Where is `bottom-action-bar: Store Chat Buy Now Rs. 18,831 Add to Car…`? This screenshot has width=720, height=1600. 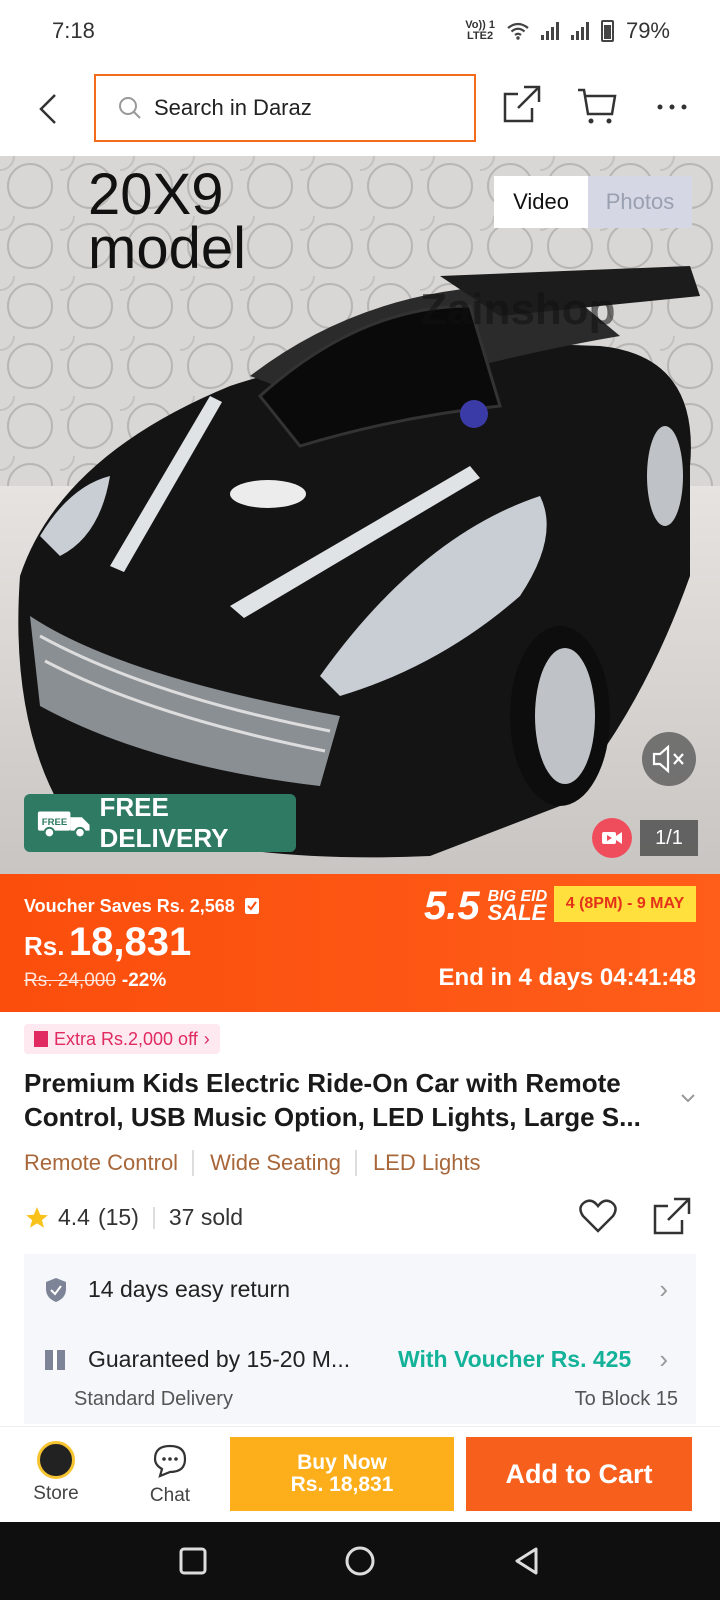 bottom-action-bar: Store Chat Buy Now Rs. 18,831 Add to Car… is located at coordinates (360, 1474).